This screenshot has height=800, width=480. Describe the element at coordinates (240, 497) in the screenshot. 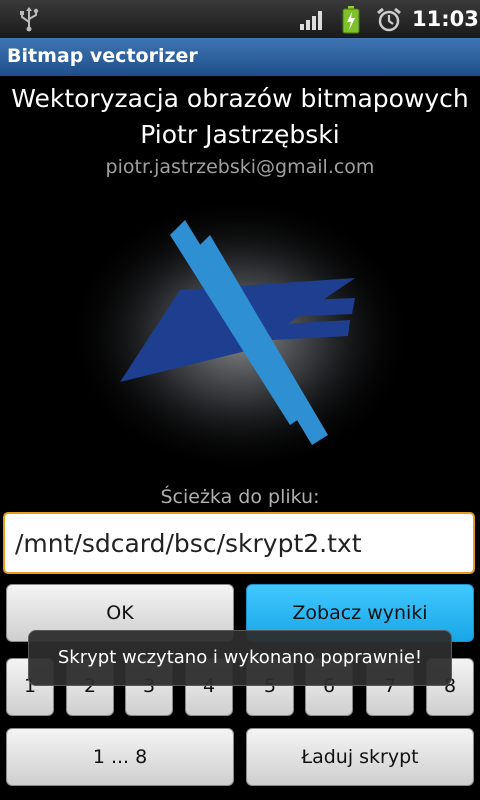

I see `path-label: Ścieżka do pliku:` at that location.